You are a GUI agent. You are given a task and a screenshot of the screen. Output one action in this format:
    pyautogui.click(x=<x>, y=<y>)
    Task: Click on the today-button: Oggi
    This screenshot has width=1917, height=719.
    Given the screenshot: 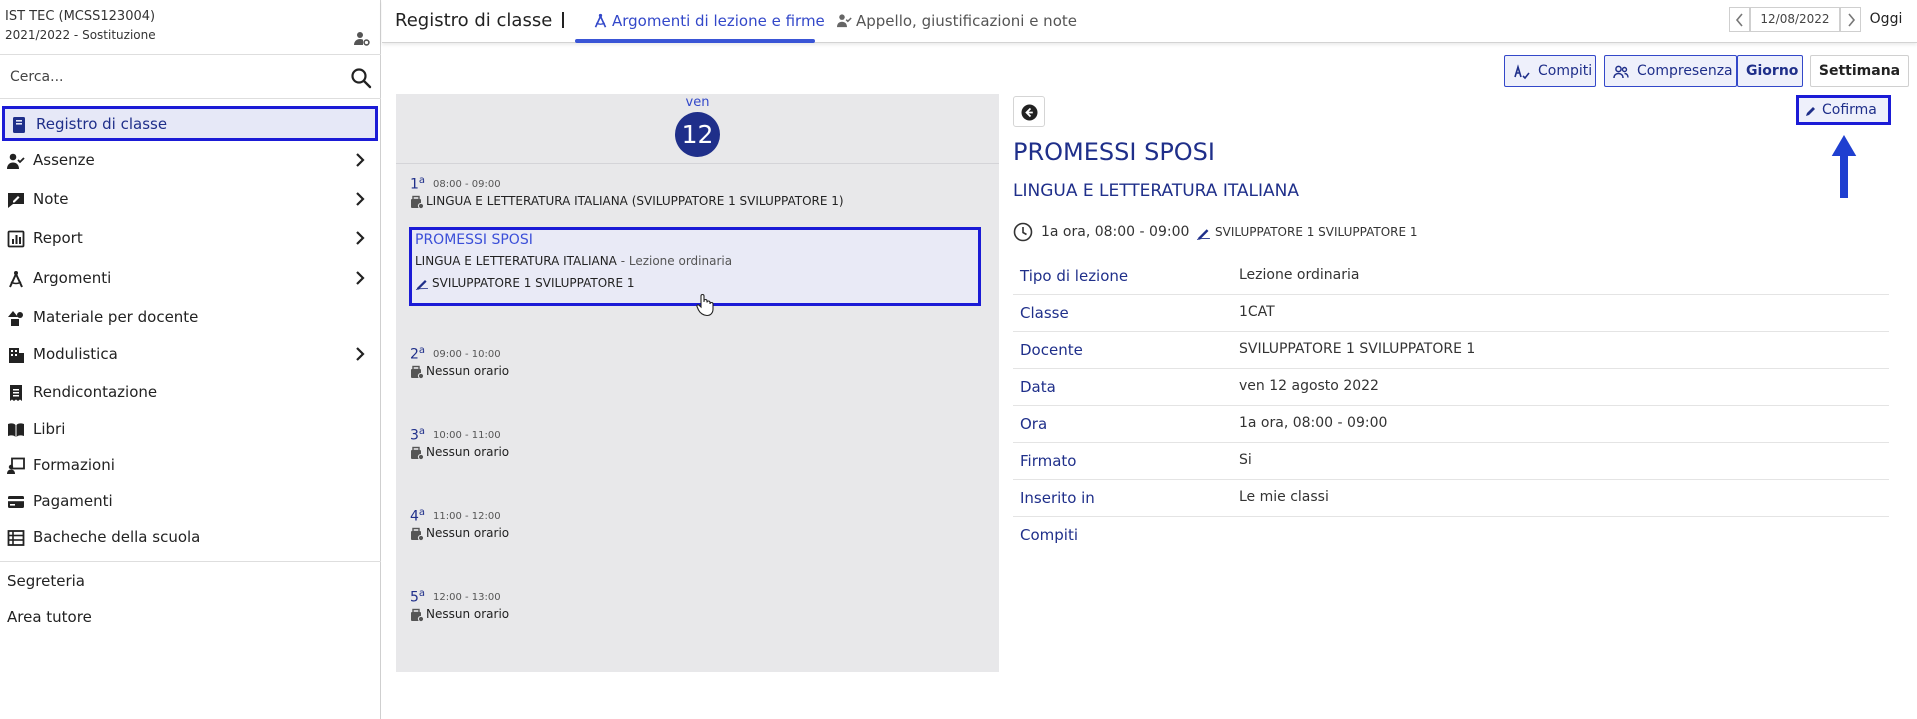 What is the action you would take?
    pyautogui.click(x=1886, y=19)
    